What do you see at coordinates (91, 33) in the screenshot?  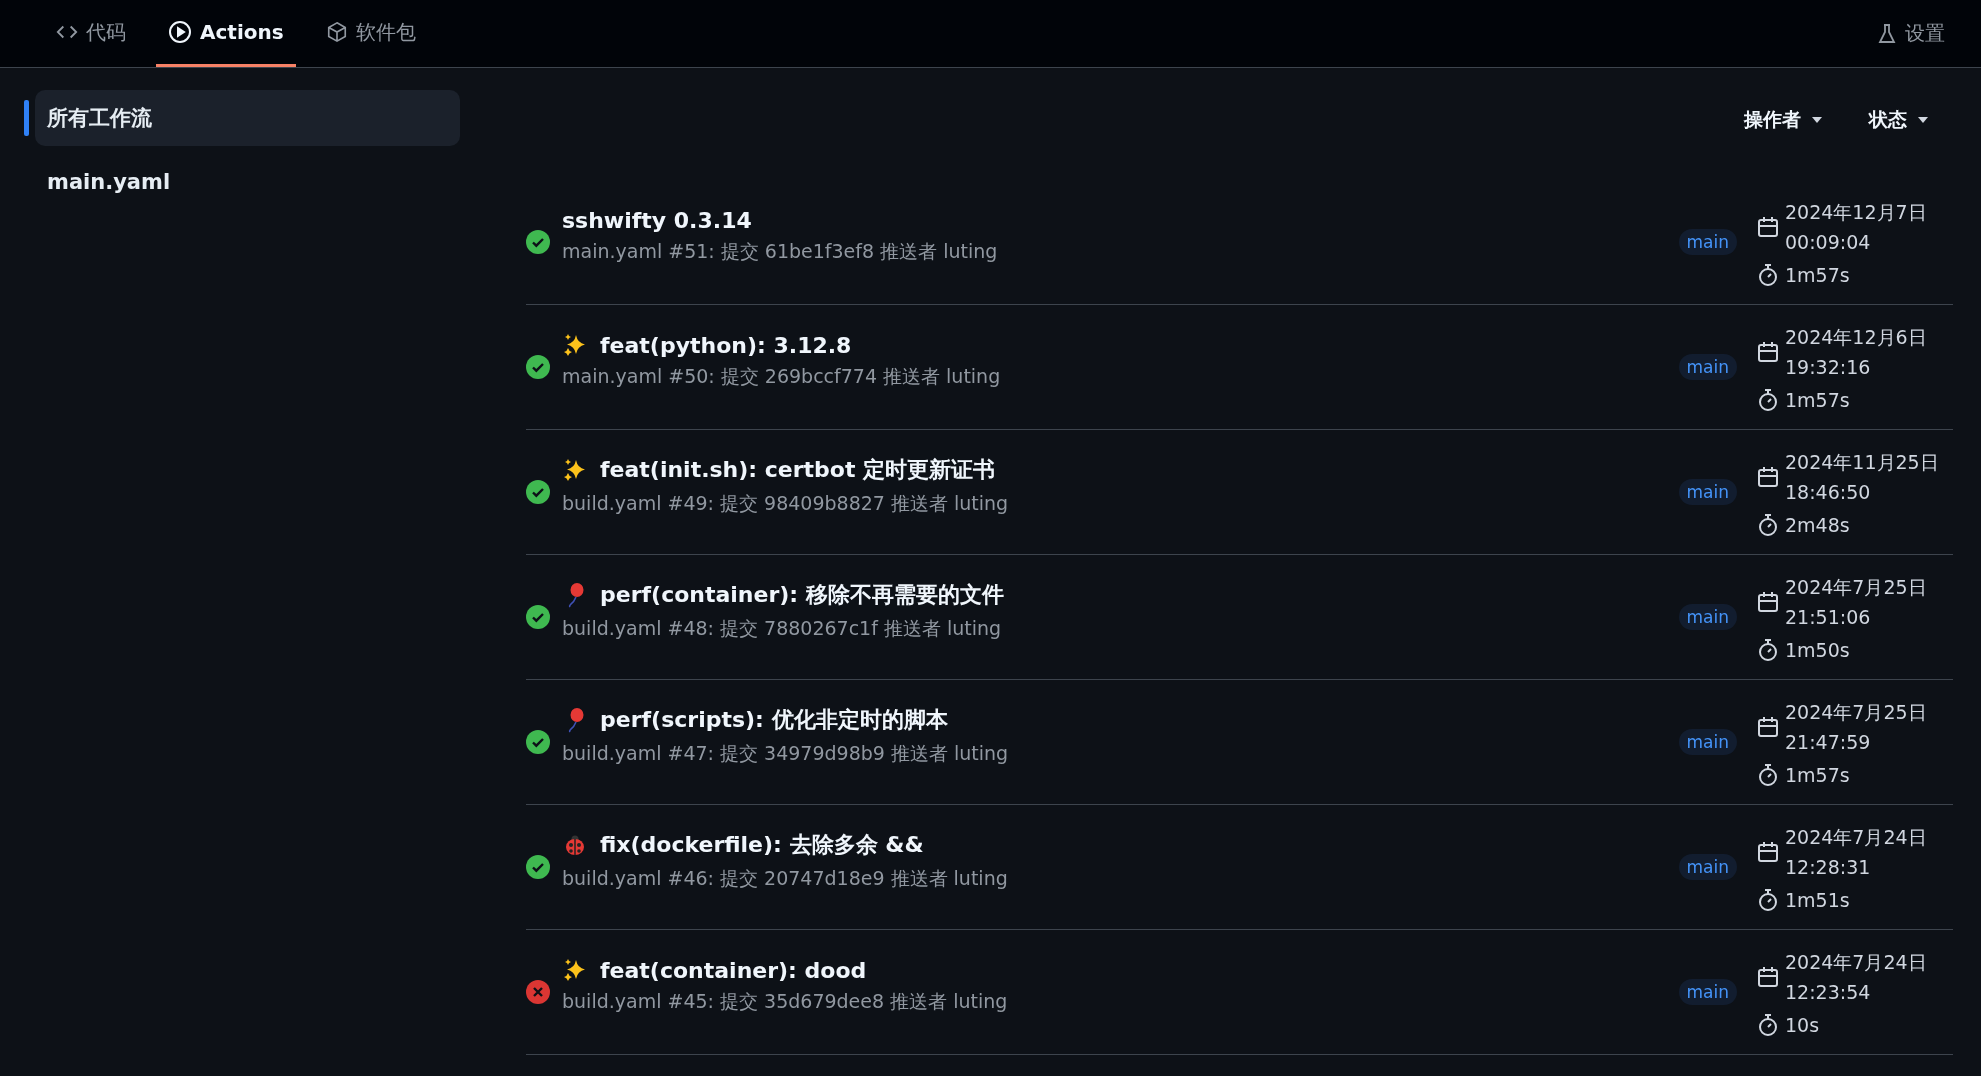 I see `nav-tab: 代码` at bounding box center [91, 33].